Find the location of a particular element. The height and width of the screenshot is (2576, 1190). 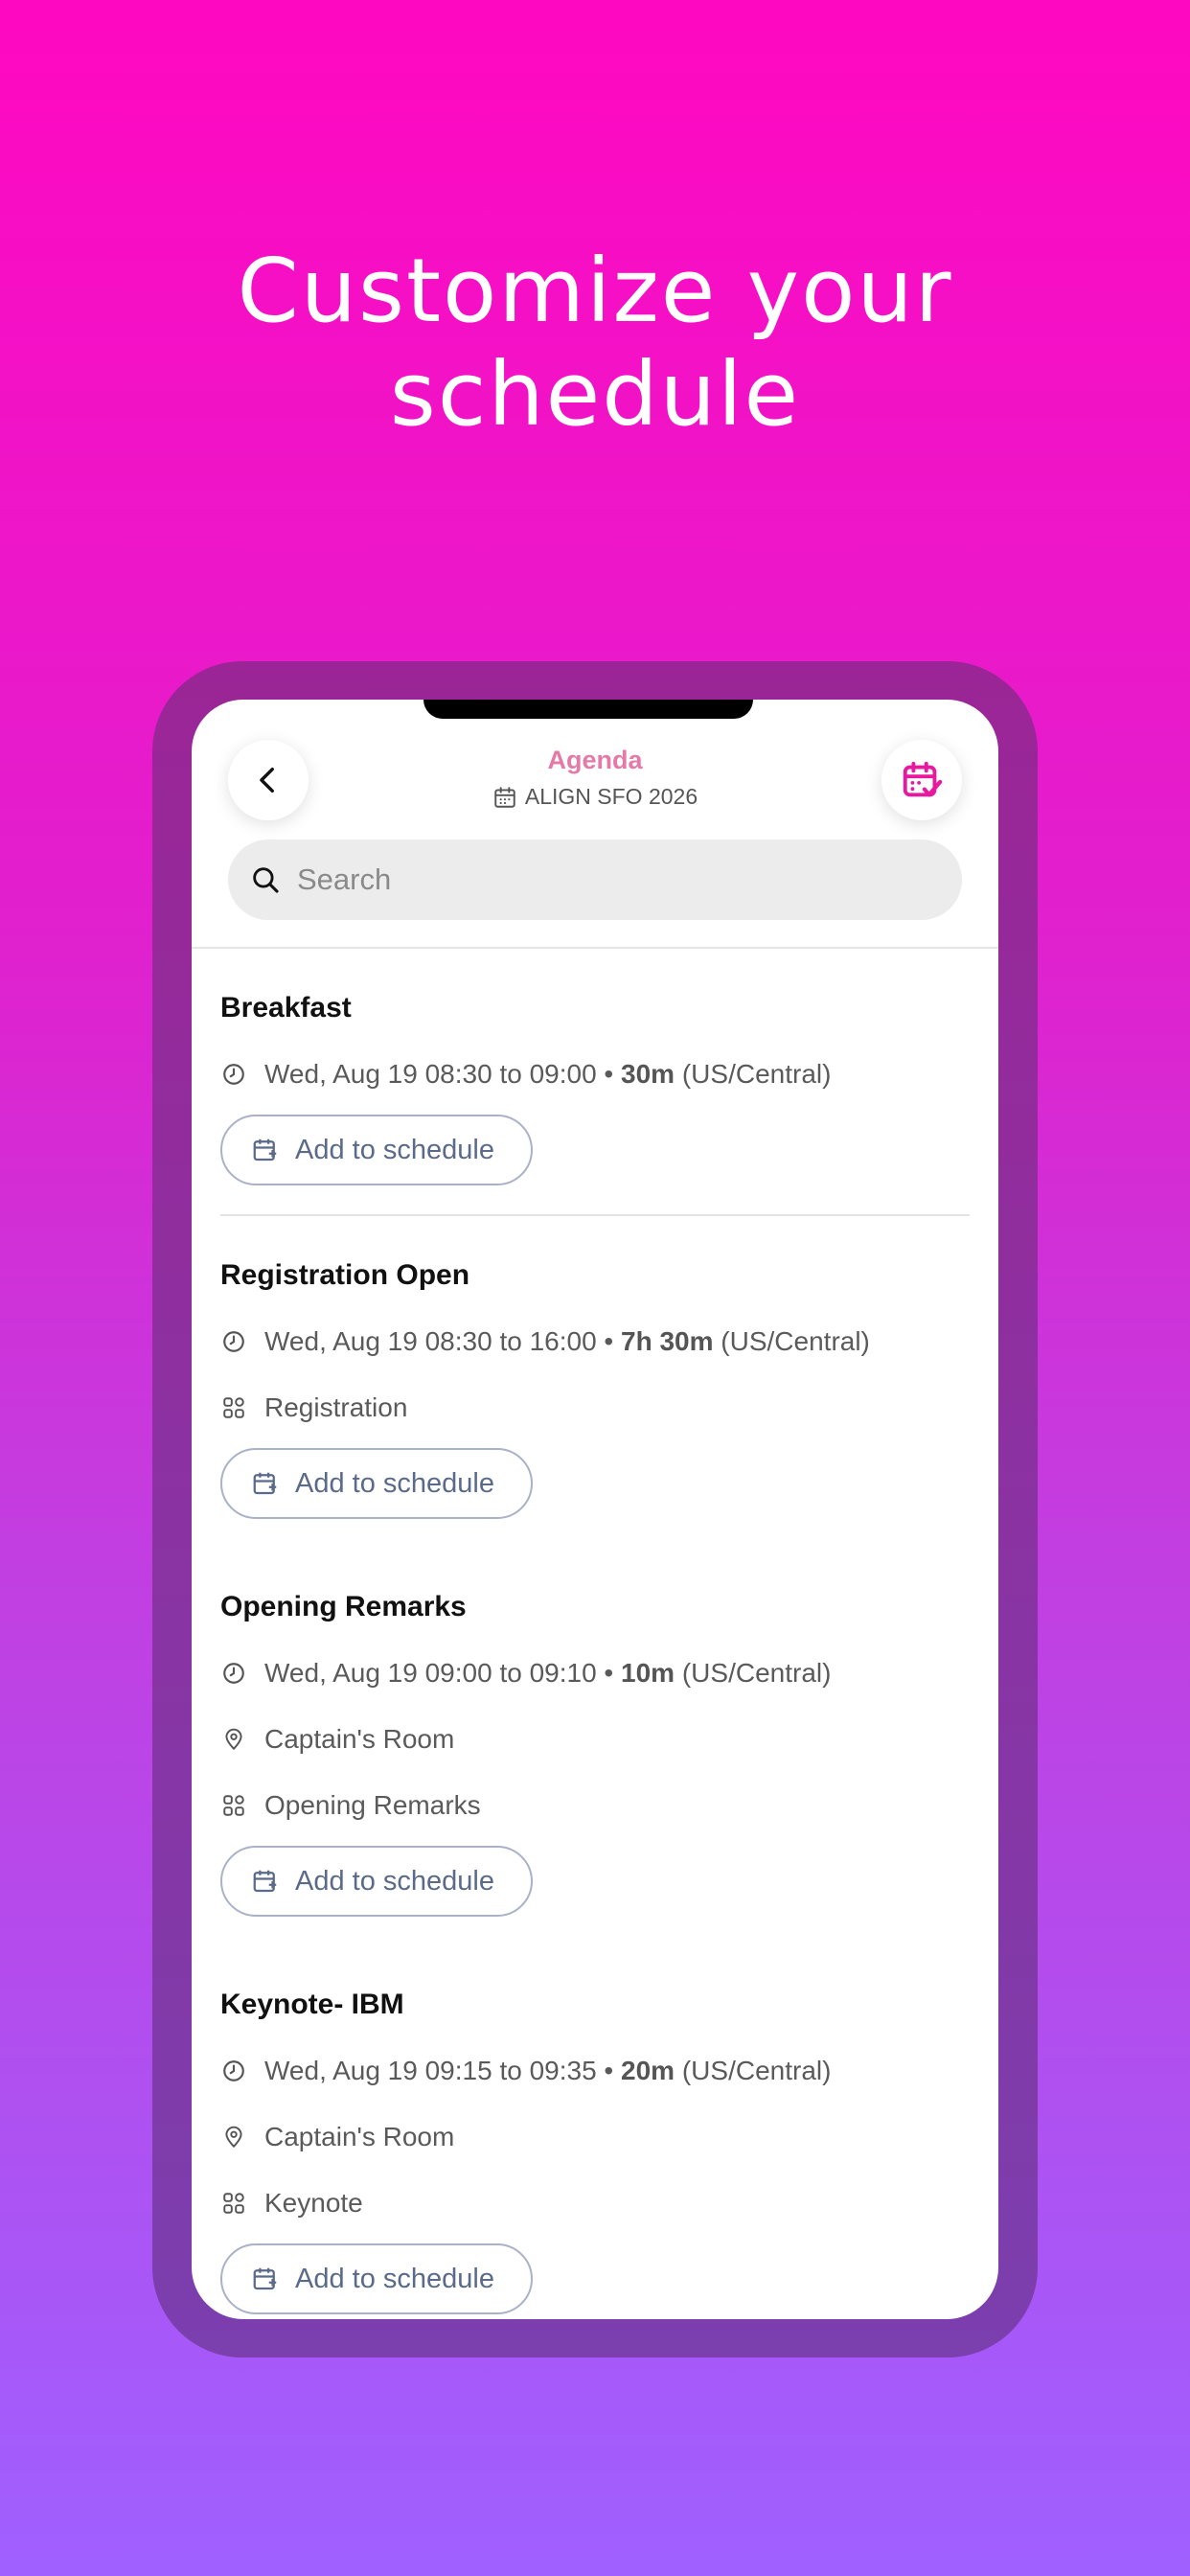

session-category: Opening Remarks is located at coordinates (373, 1805).